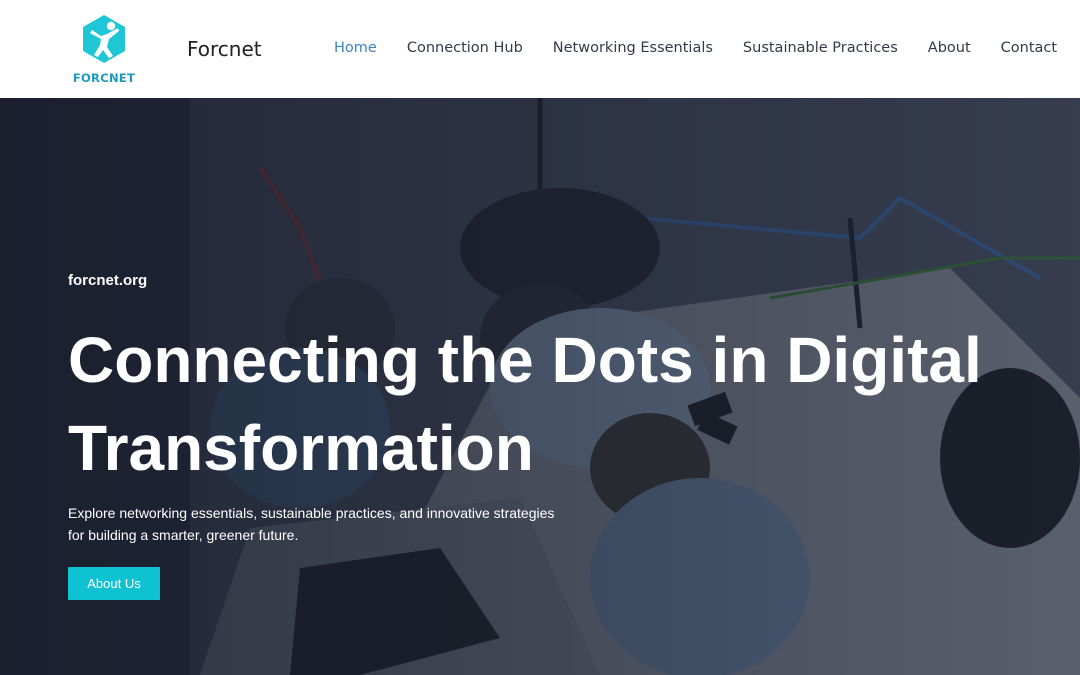  Describe the element at coordinates (355, 48) in the screenshot. I see `nav-item-home: Home` at that location.